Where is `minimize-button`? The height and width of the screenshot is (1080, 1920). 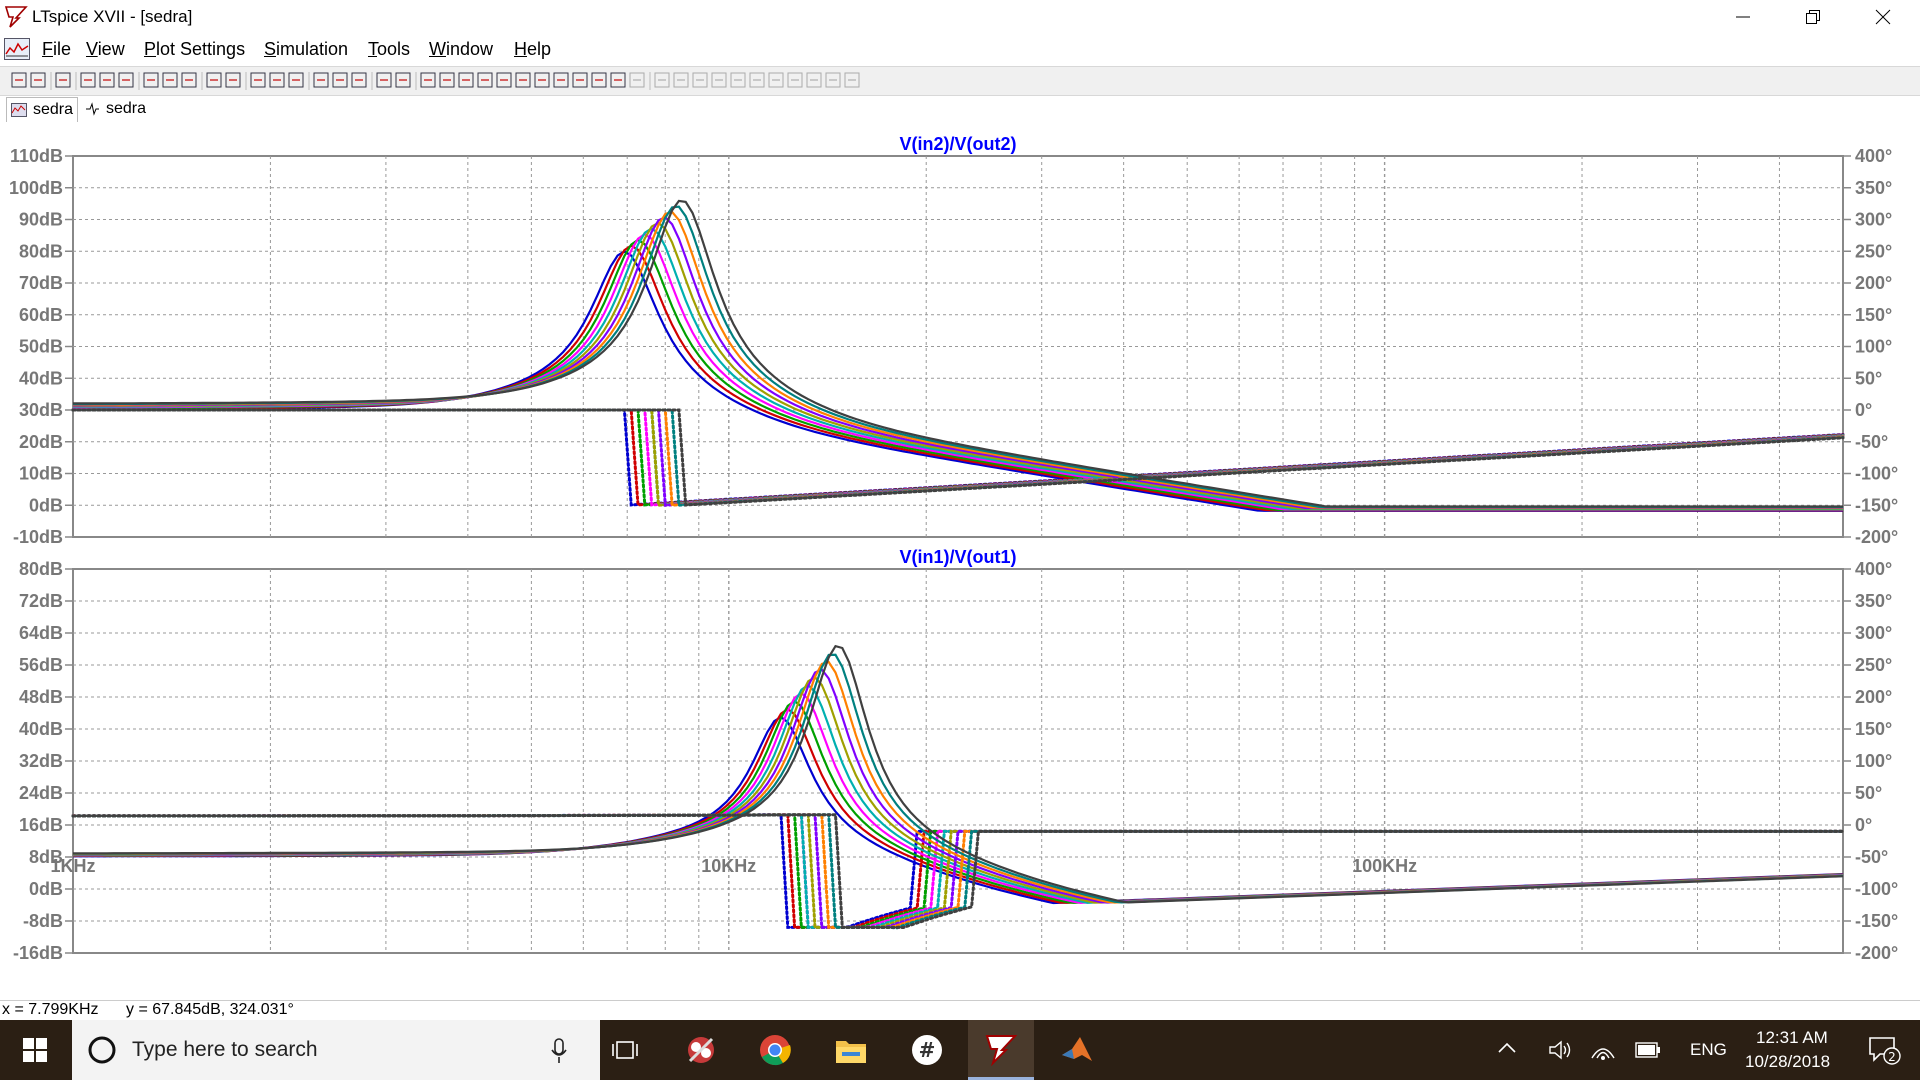
minimize-button is located at coordinates (1743, 17).